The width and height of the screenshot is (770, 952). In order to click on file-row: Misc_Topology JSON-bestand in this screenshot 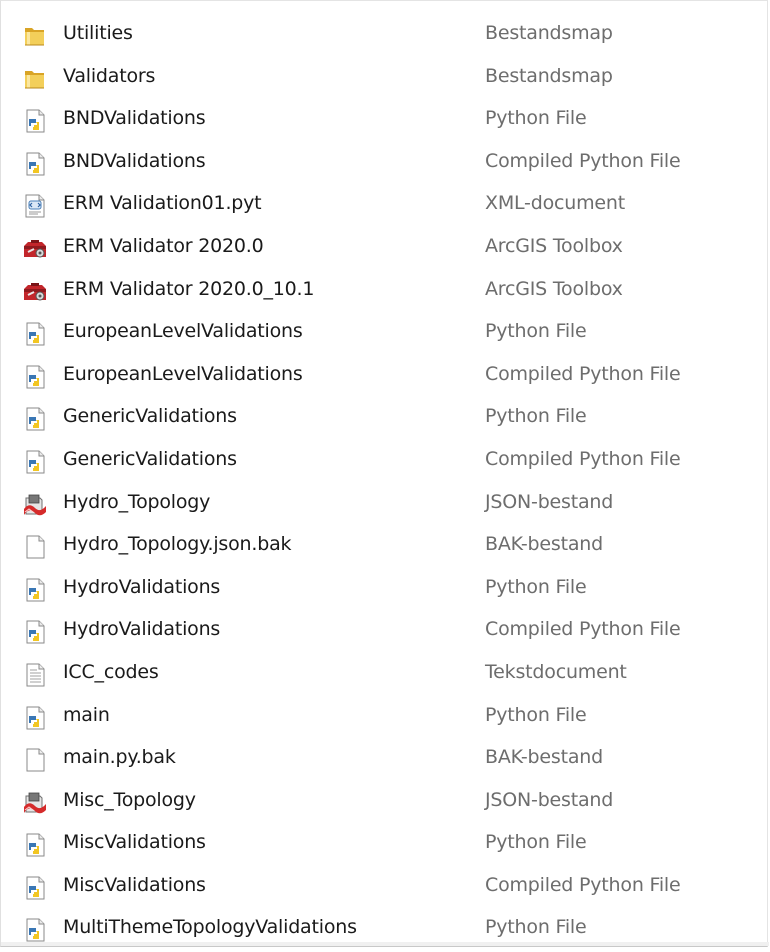, I will do `click(385, 803)`.